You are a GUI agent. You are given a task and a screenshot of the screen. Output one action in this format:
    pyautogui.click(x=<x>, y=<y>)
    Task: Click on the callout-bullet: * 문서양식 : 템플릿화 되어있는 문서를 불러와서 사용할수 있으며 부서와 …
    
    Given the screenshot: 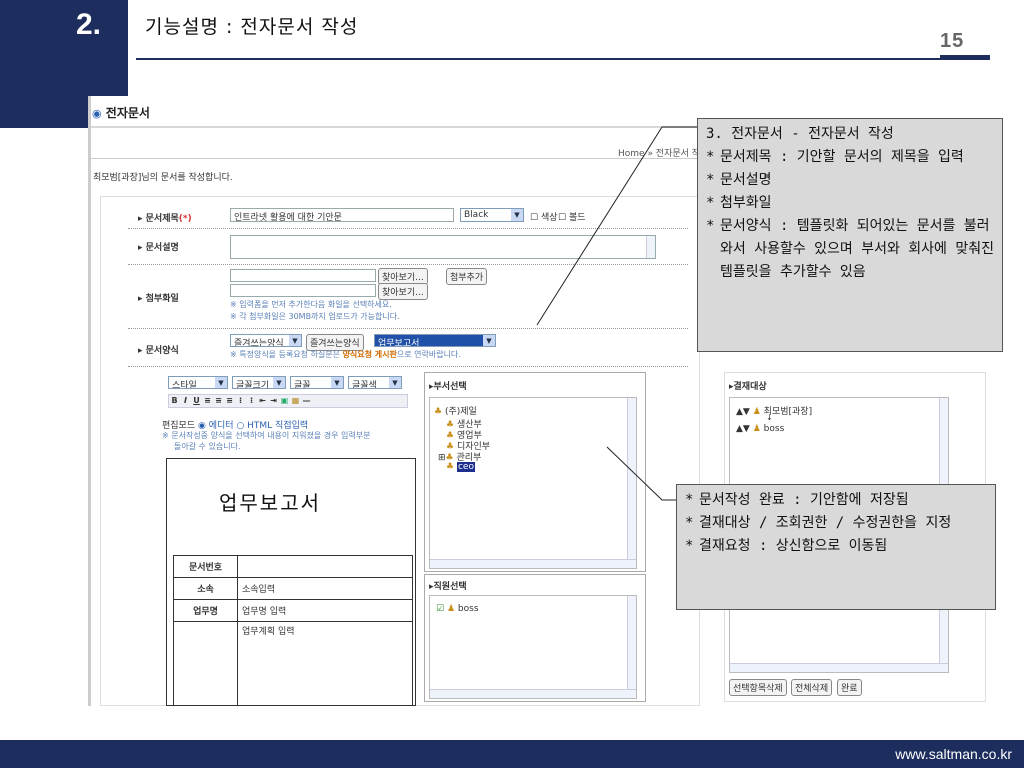 What is the action you would take?
    pyautogui.click(x=850, y=249)
    